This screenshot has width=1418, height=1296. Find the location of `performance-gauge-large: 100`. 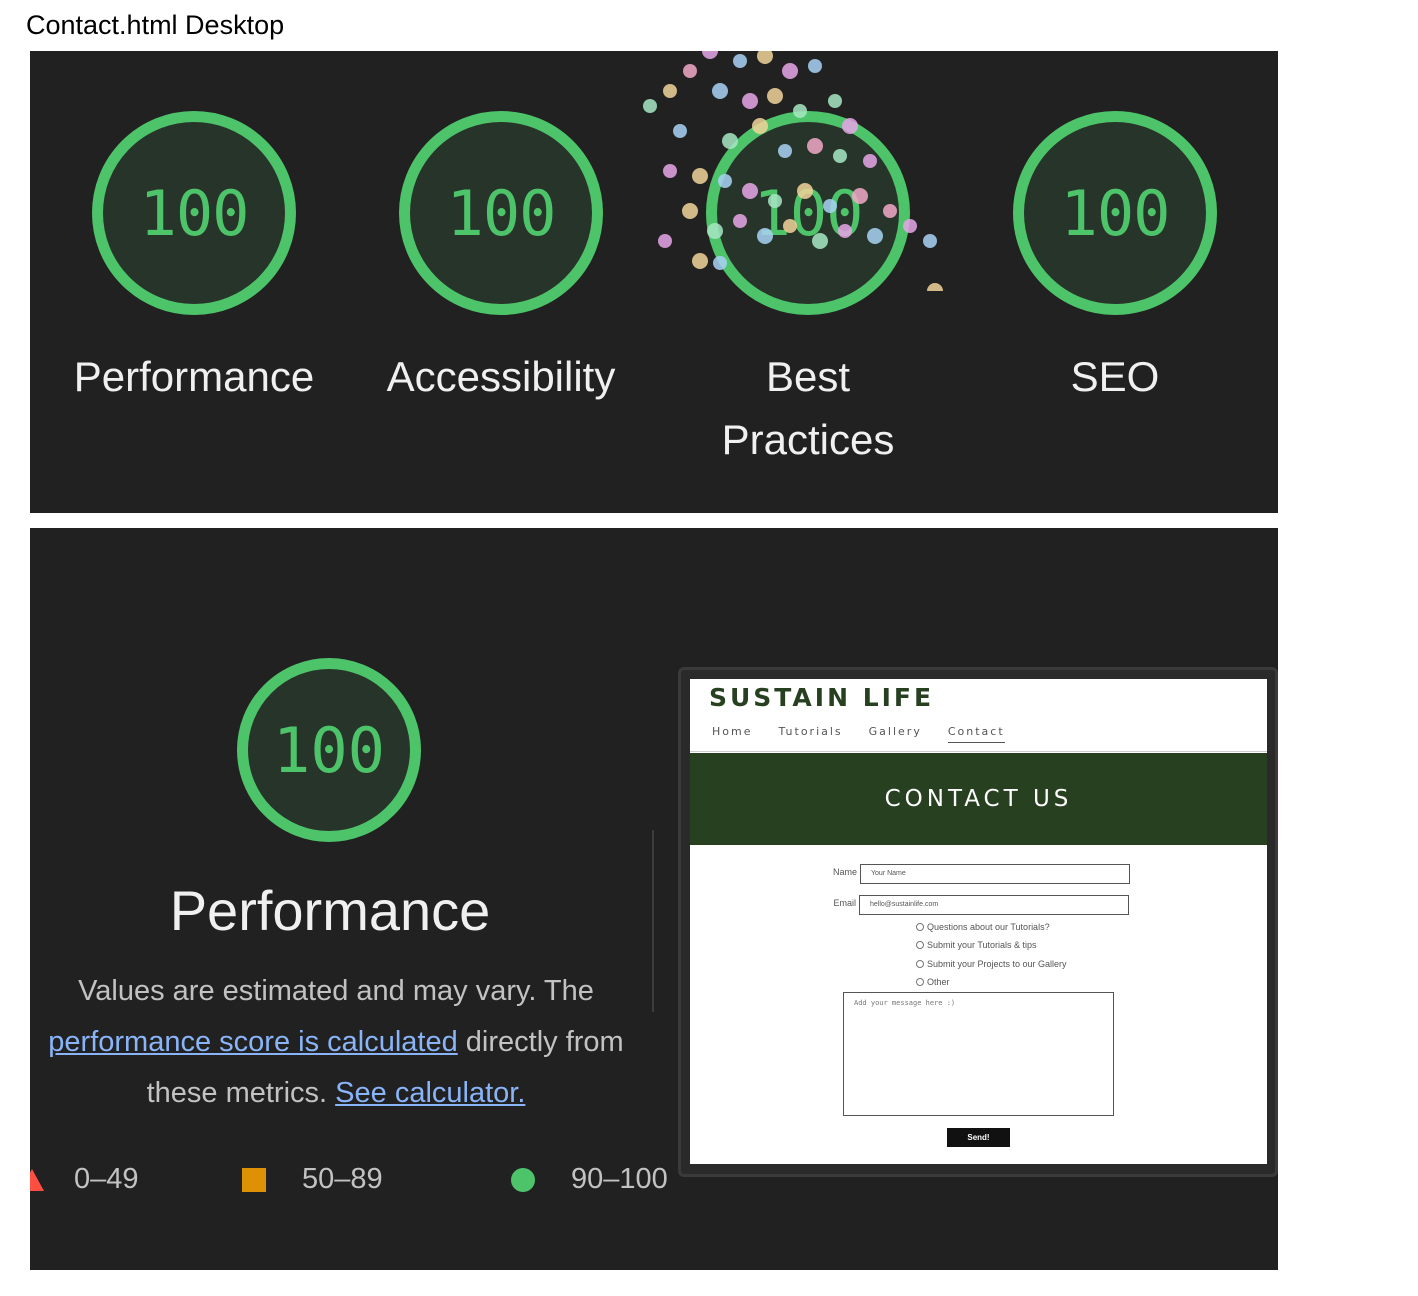

performance-gauge-large: 100 is located at coordinates (329, 750).